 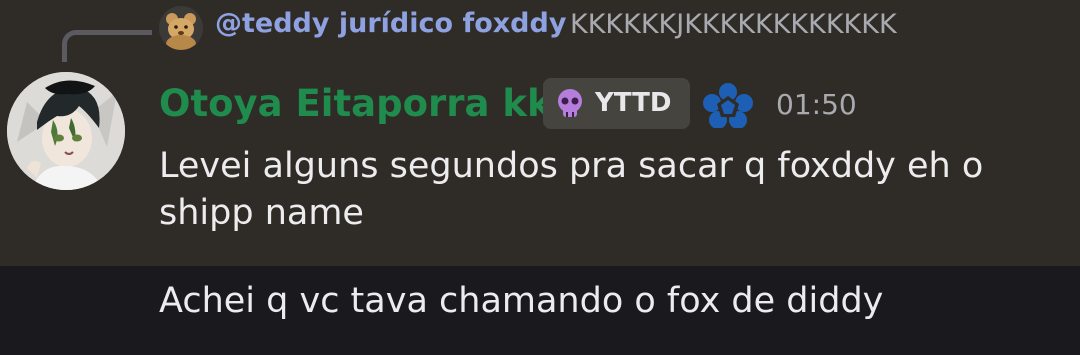 What do you see at coordinates (816, 104) in the screenshot?
I see `timestamp: 01:50` at bounding box center [816, 104].